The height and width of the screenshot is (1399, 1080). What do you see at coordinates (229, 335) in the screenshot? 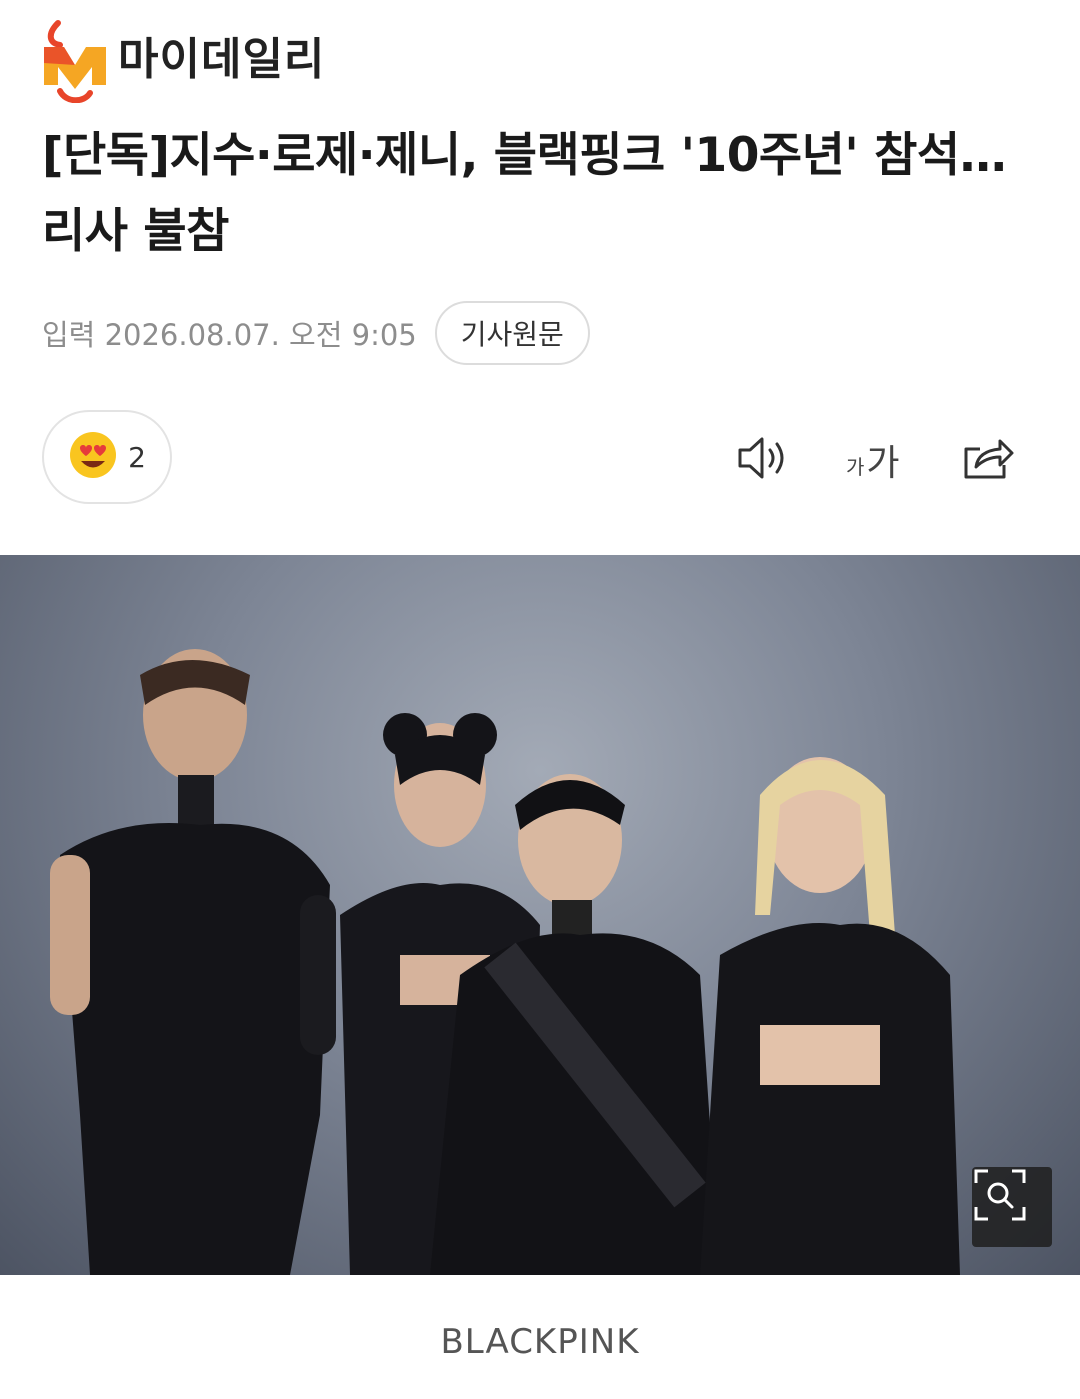
I see `published-date: 입력 2026.08.07. 오전 9:05` at bounding box center [229, 335].